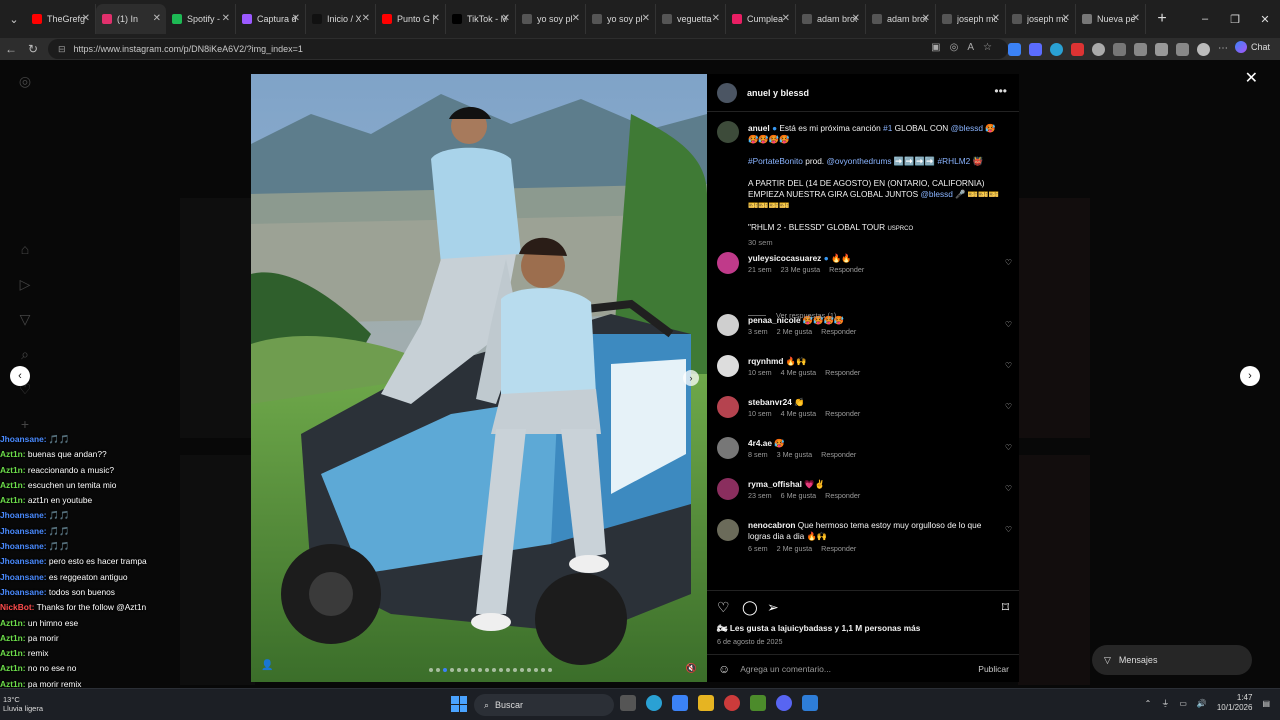 This screenshot has height=720, width=1280. Describe the element at coordinates (1119, 49) in the screenshot. I see `extensions-puzzle-icon` at that location.